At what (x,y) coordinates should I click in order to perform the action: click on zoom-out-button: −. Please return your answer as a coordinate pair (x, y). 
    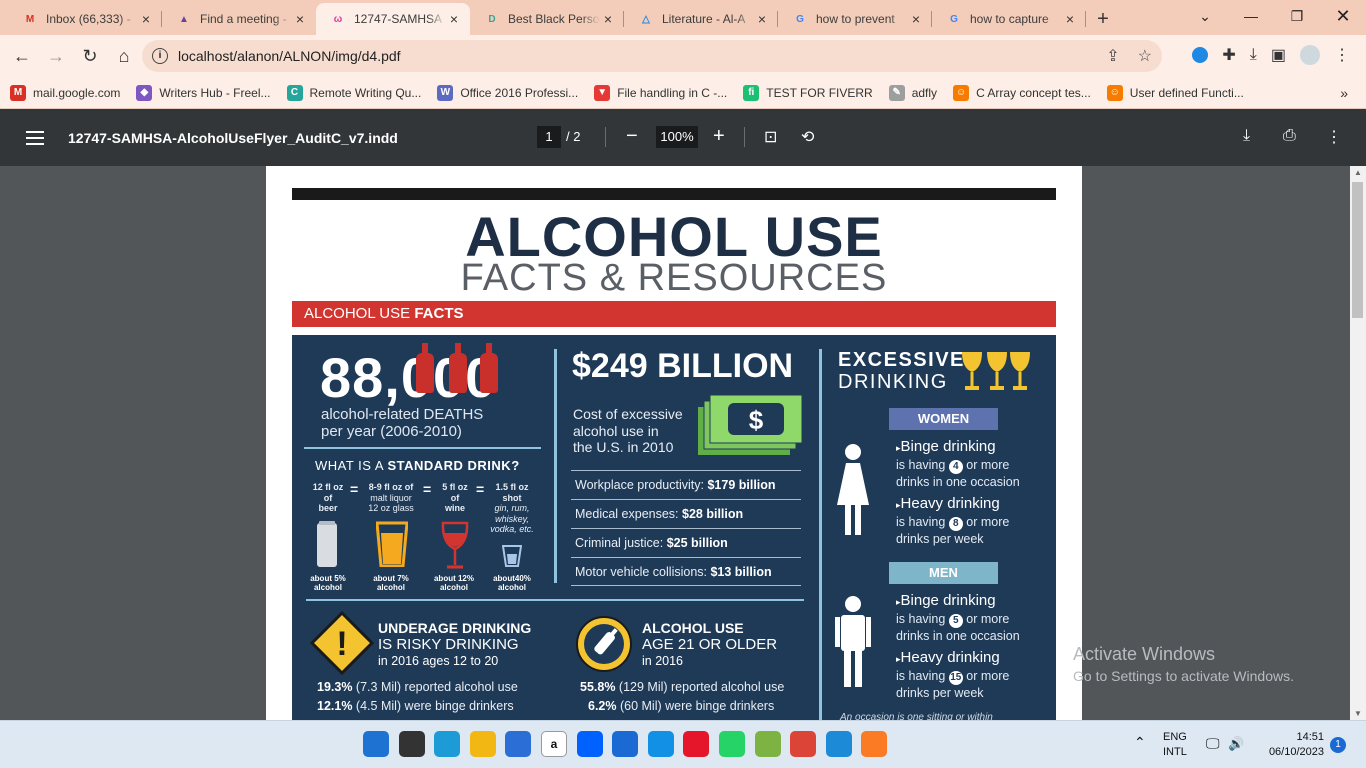
    Looking at the image, I should click on (632, 136).